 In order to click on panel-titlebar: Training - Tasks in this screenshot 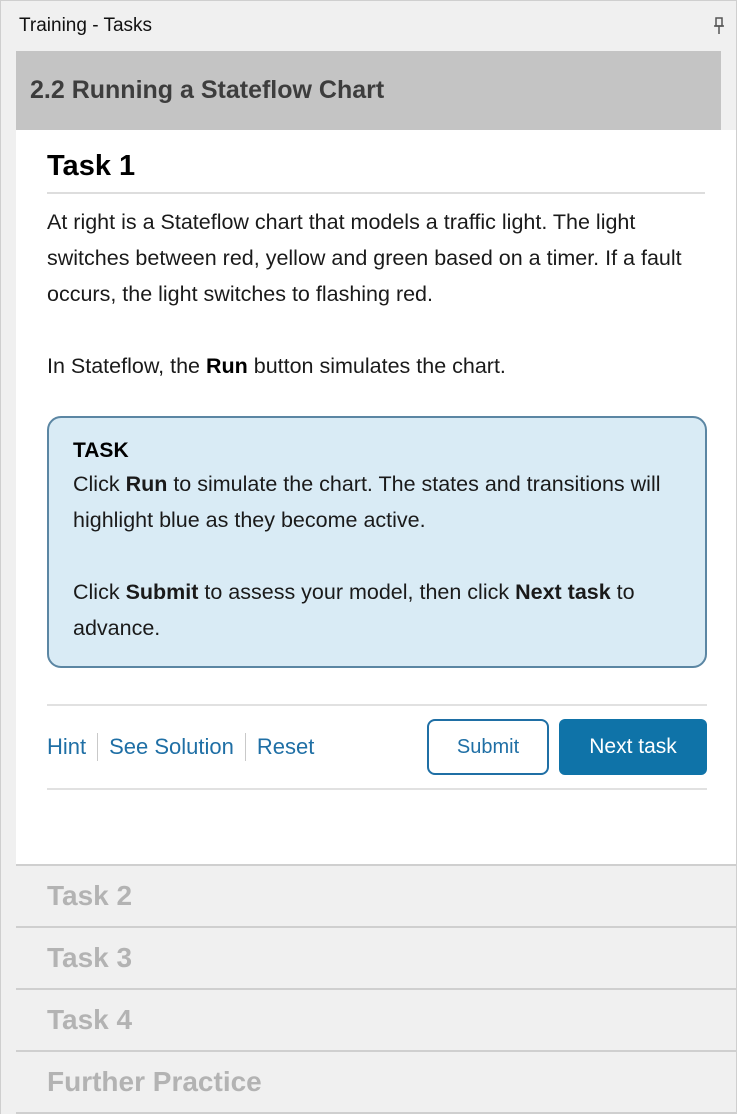, I will do `click(368, 26)`.